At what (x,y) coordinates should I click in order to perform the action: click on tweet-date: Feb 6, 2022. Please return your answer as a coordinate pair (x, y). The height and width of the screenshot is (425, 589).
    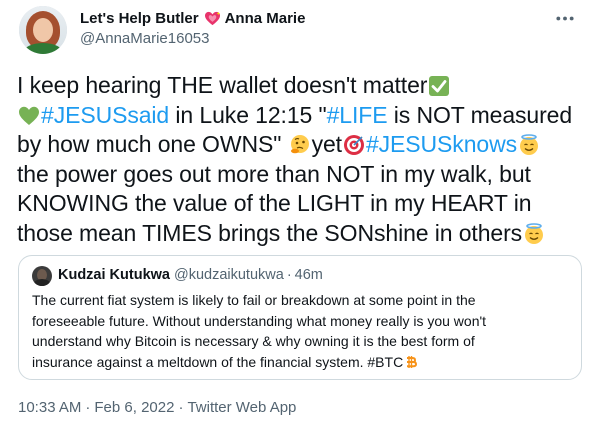
    Looking at the image, I should click on (134, 407).